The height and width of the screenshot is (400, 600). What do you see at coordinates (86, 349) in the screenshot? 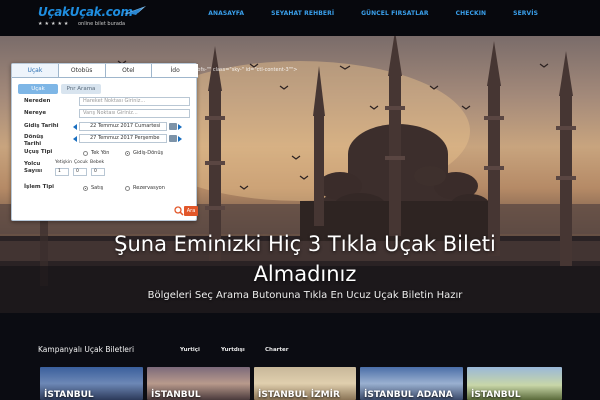
I see `campaigns-title: Kampanyalı Uçak Biletleri` at bounding box center [86, 349].